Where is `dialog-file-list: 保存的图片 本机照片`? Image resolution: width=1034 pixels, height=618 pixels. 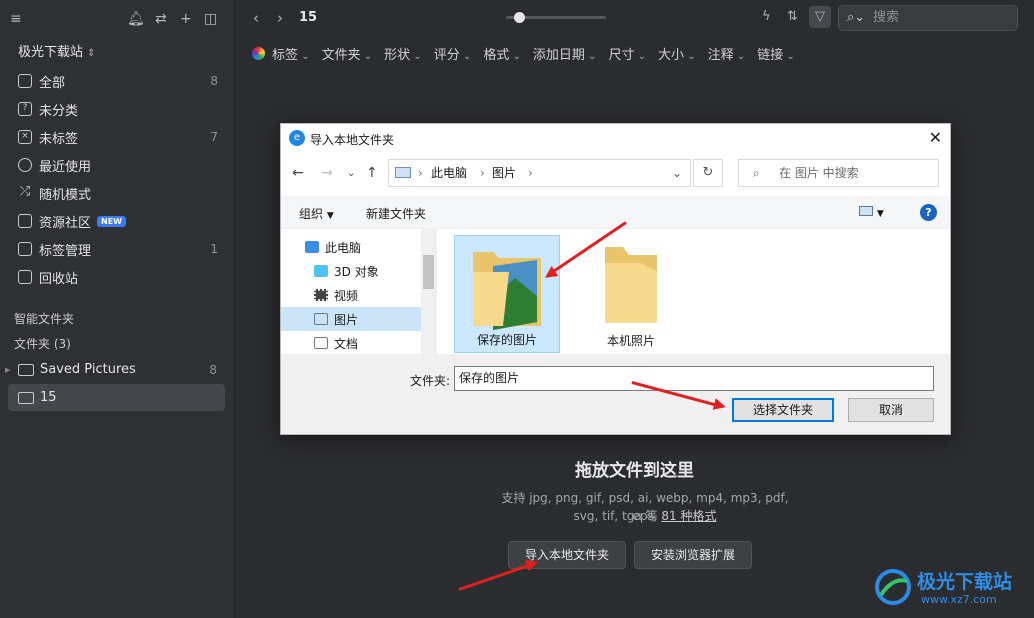
dialog-file-list: 保存的图片 本机照片 is located at coordinates (693, 291).